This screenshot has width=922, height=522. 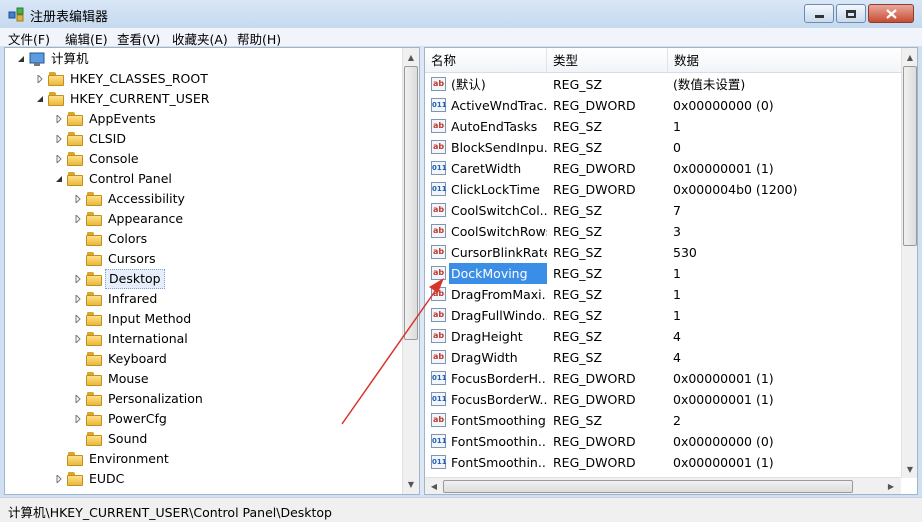 What do you see at coordinates (202, 259) in the screenshot?
I see `tree-item: Cursors` at bounding box center [202, 259].